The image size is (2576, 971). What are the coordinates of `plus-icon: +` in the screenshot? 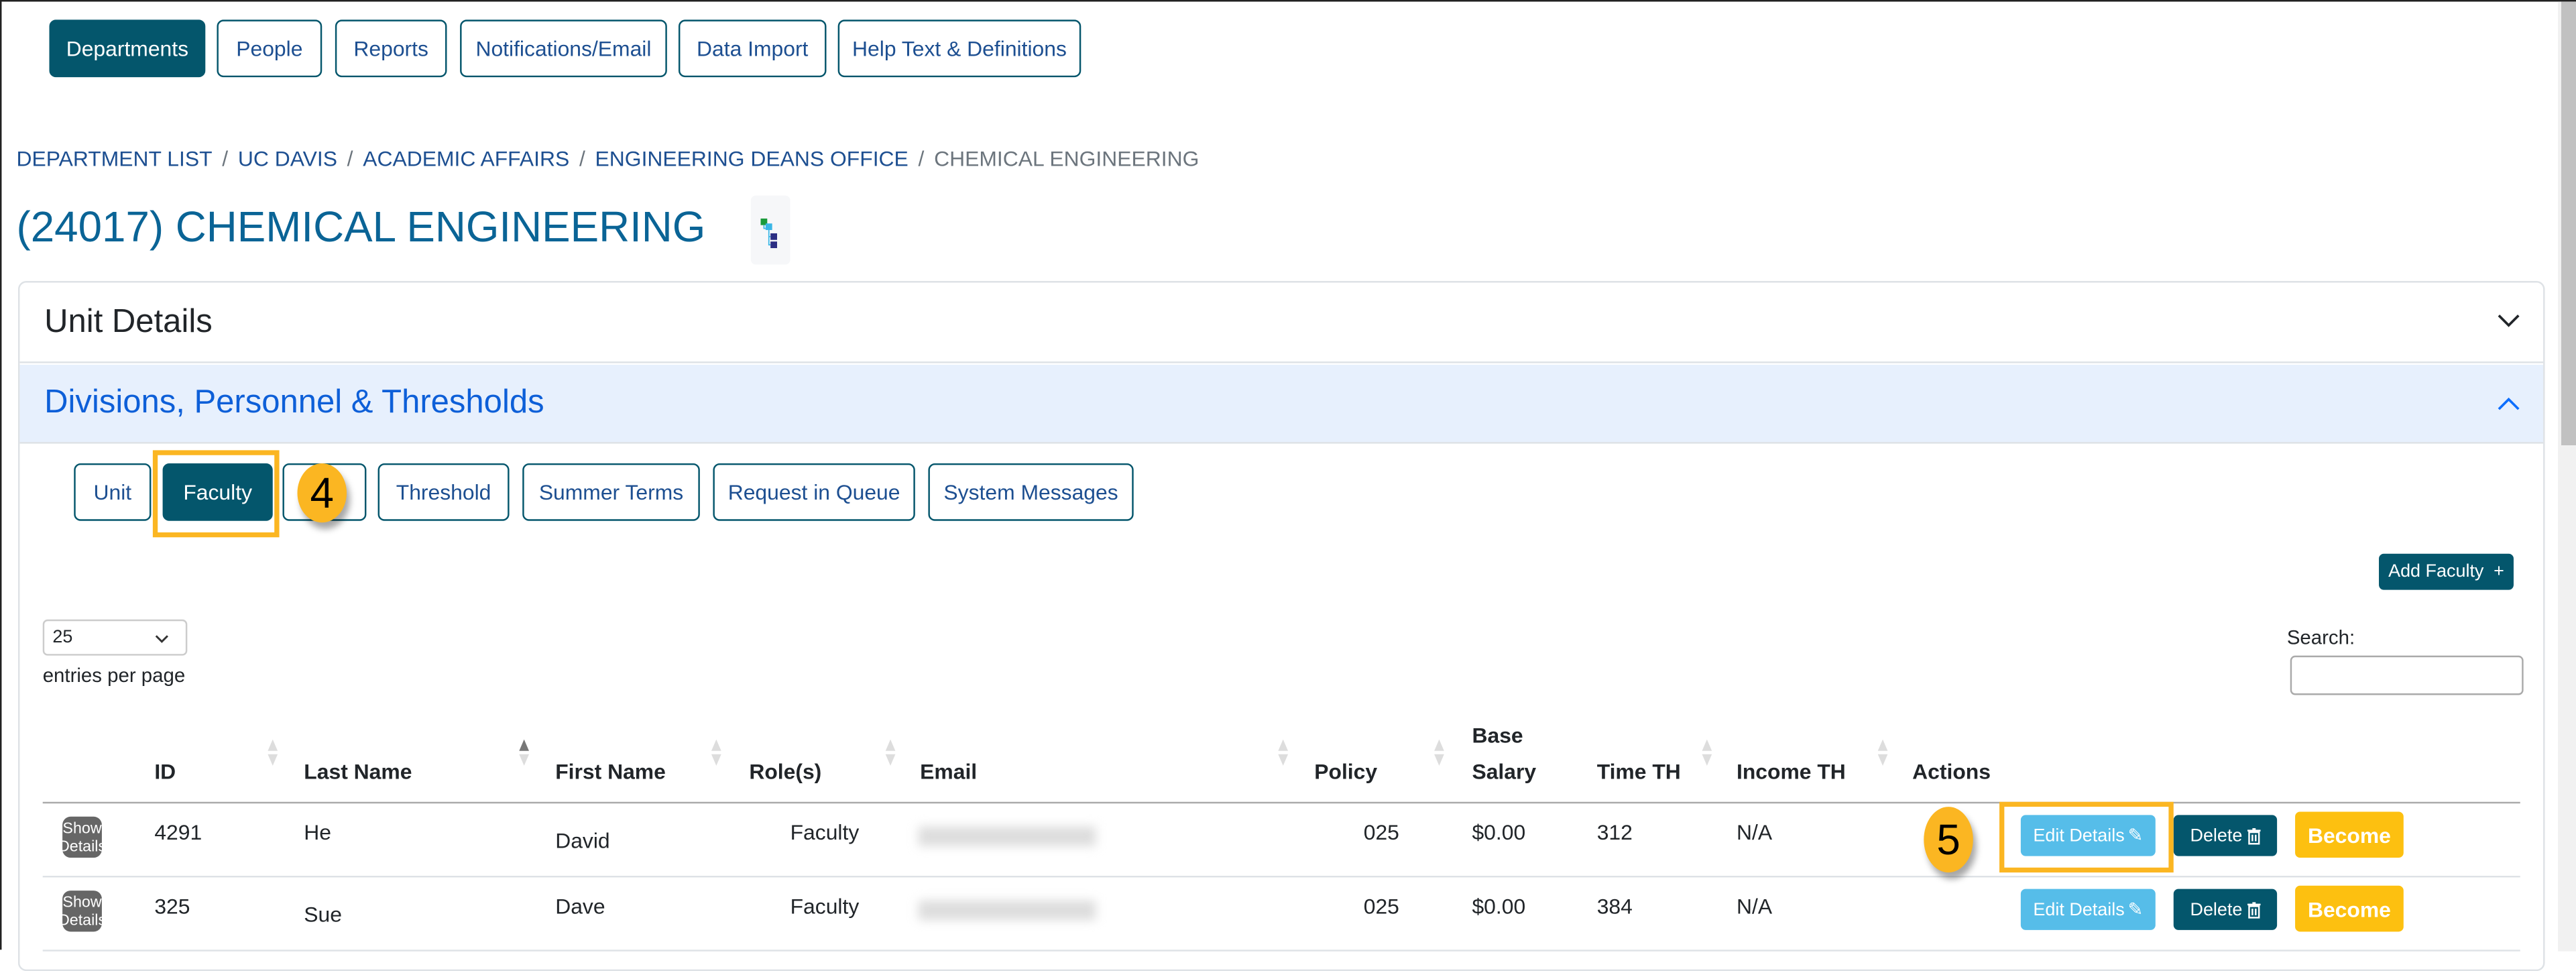 It's located at (2499, 572).